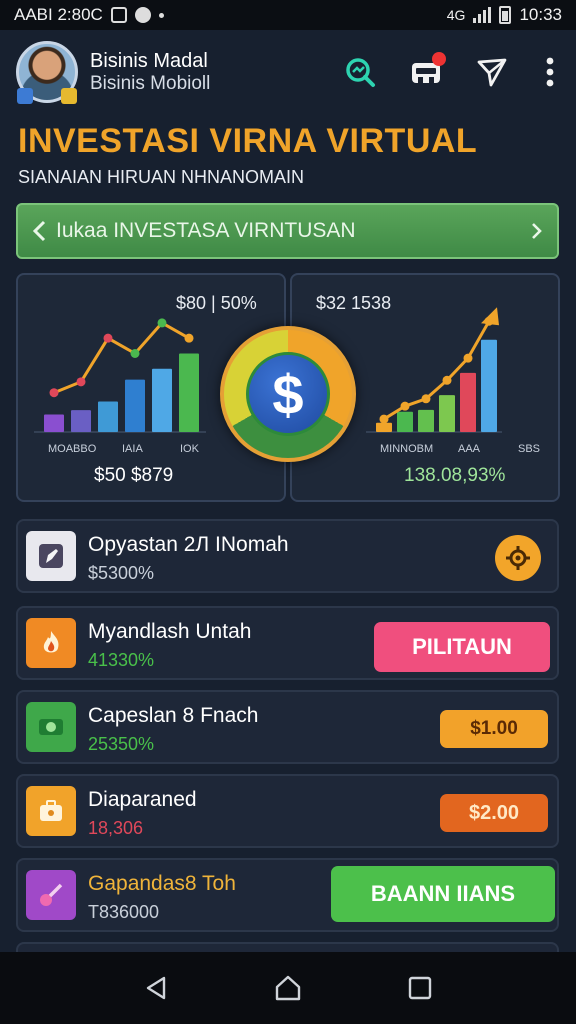 The width and height of the screenshot is (576, 1024). I want to click on more-button, so click(550, 72).